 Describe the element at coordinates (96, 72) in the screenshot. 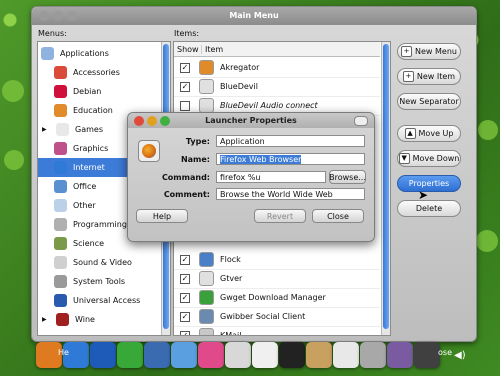

I see `tree-item-label: Accessories` at that location.